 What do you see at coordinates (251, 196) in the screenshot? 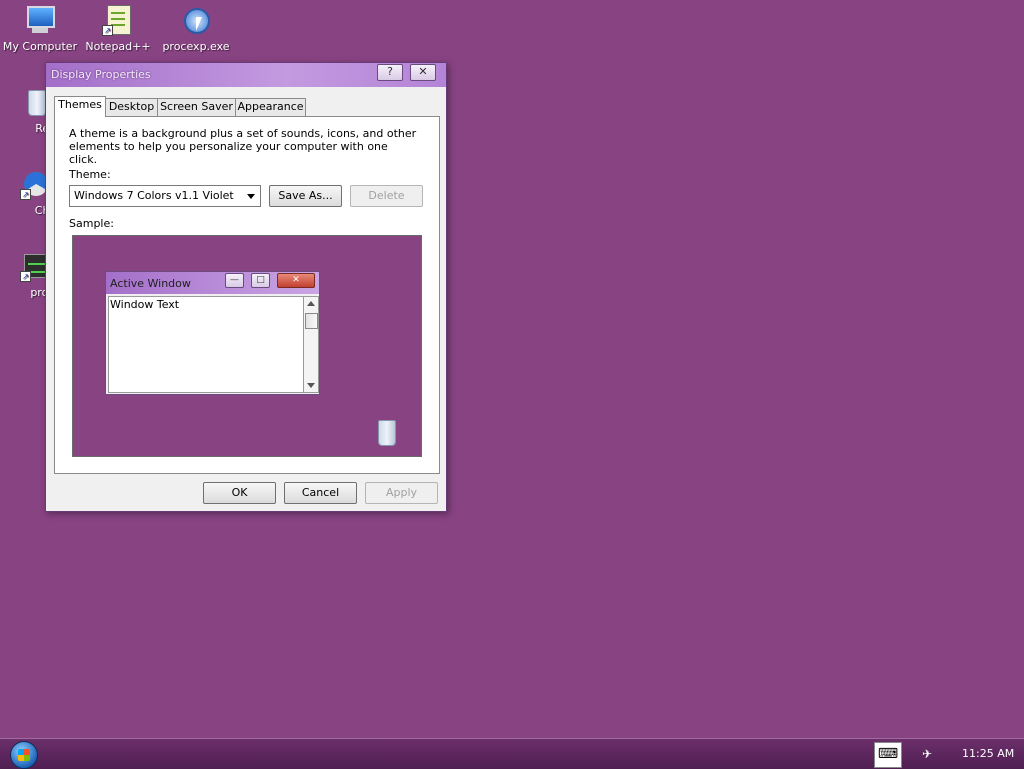
I see `chevron-down-icon` at bounding box center [251, 196].